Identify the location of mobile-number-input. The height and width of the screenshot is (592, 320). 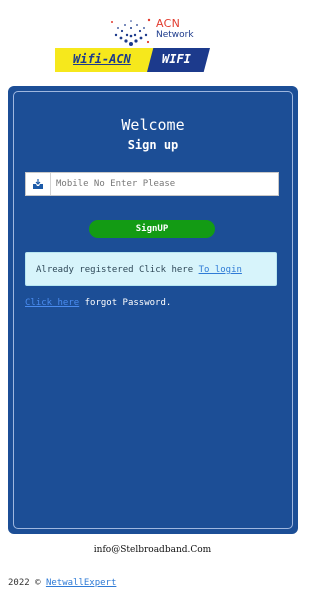
(166, 184).